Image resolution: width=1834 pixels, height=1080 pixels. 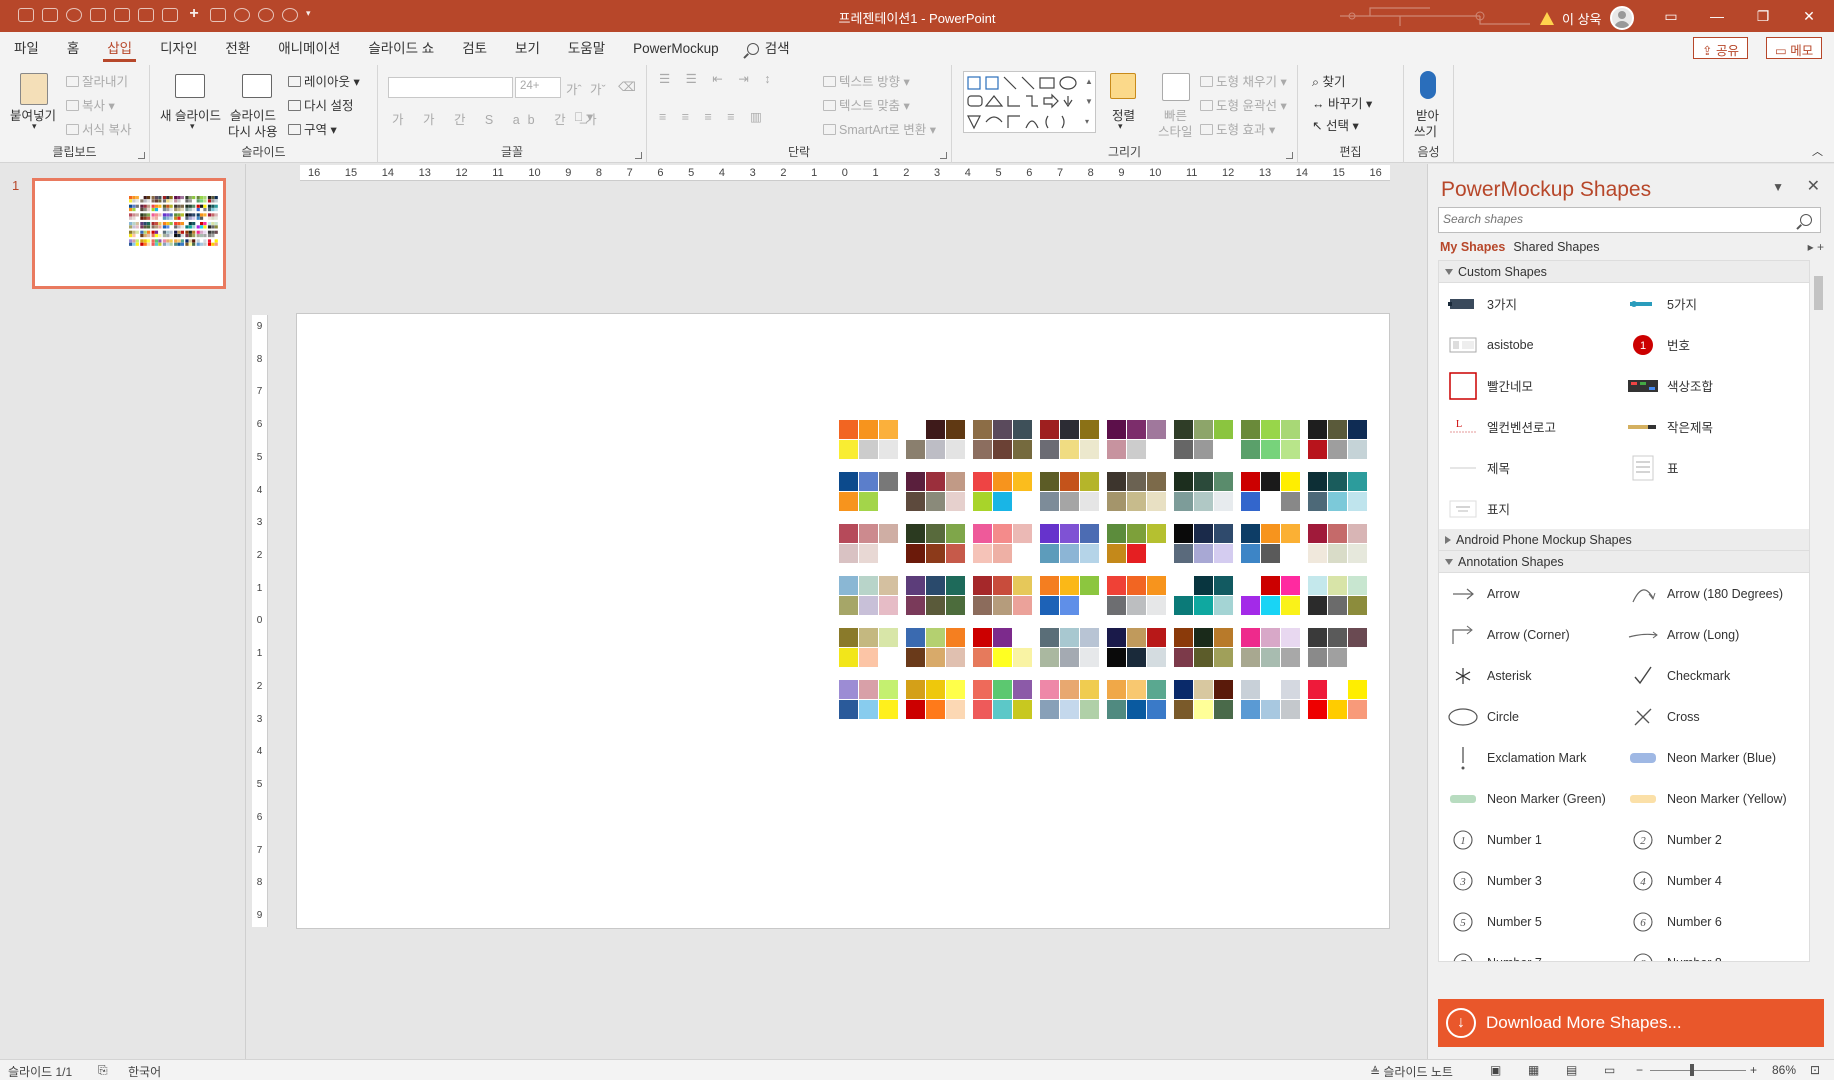 I want to click on cut-button: 잘라내기, so click(x=97, y=80).